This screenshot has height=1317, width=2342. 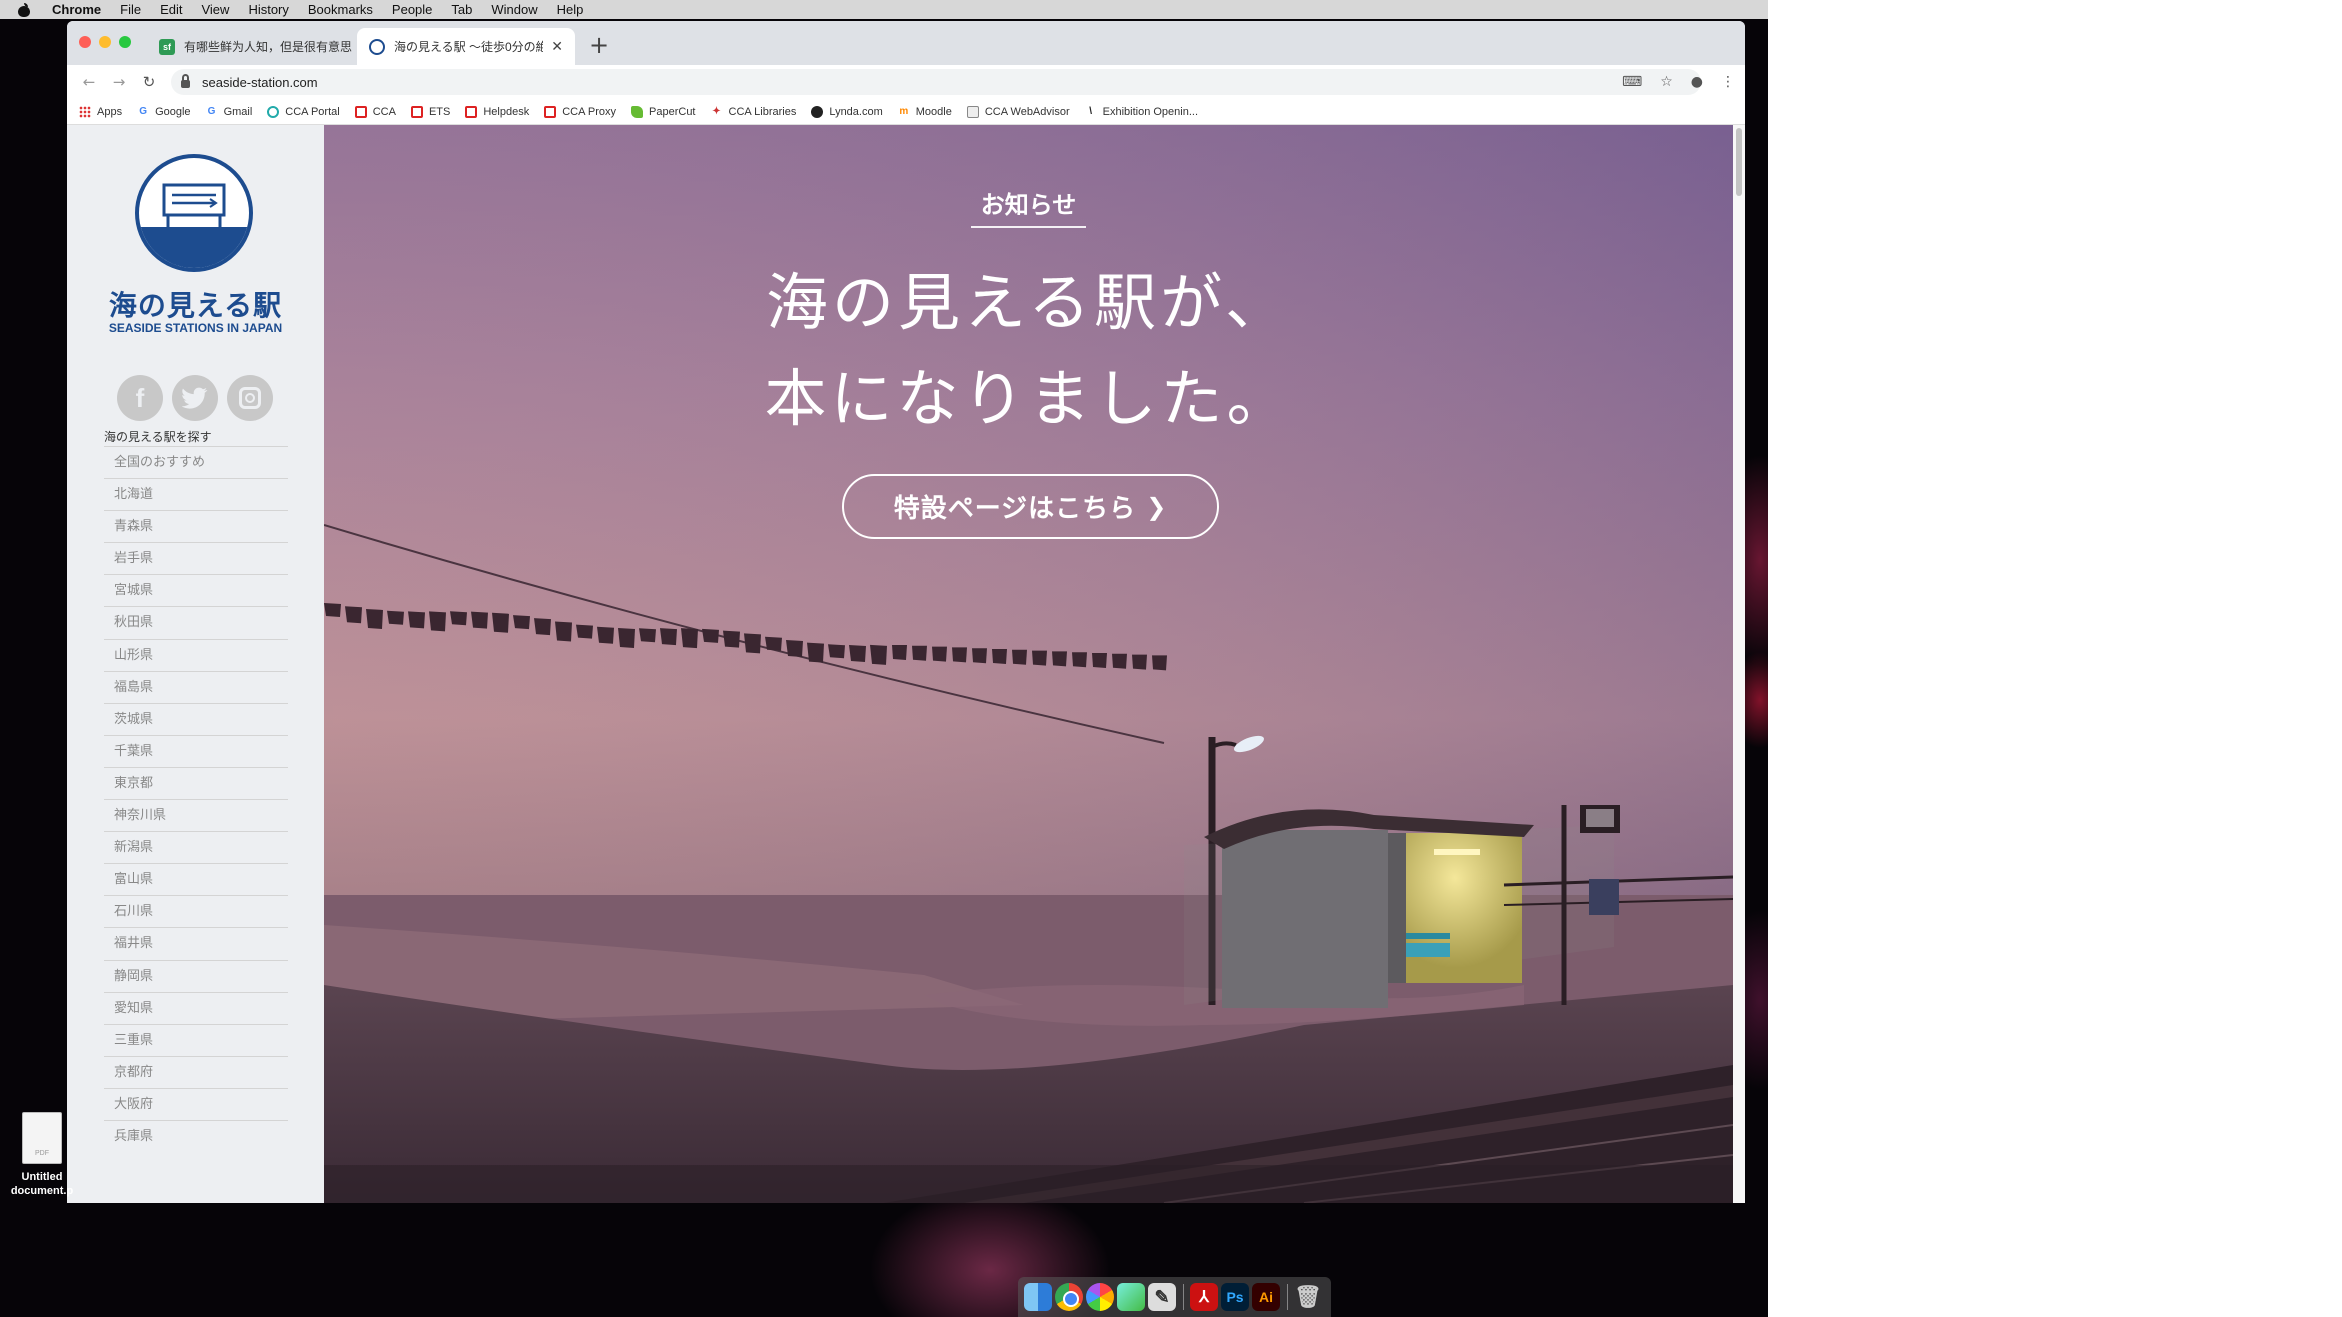 What do you see at coordinates (196, 815) in the screenshot?
I see `nav-item: 神奈川県` at bounding box center [196, 815].